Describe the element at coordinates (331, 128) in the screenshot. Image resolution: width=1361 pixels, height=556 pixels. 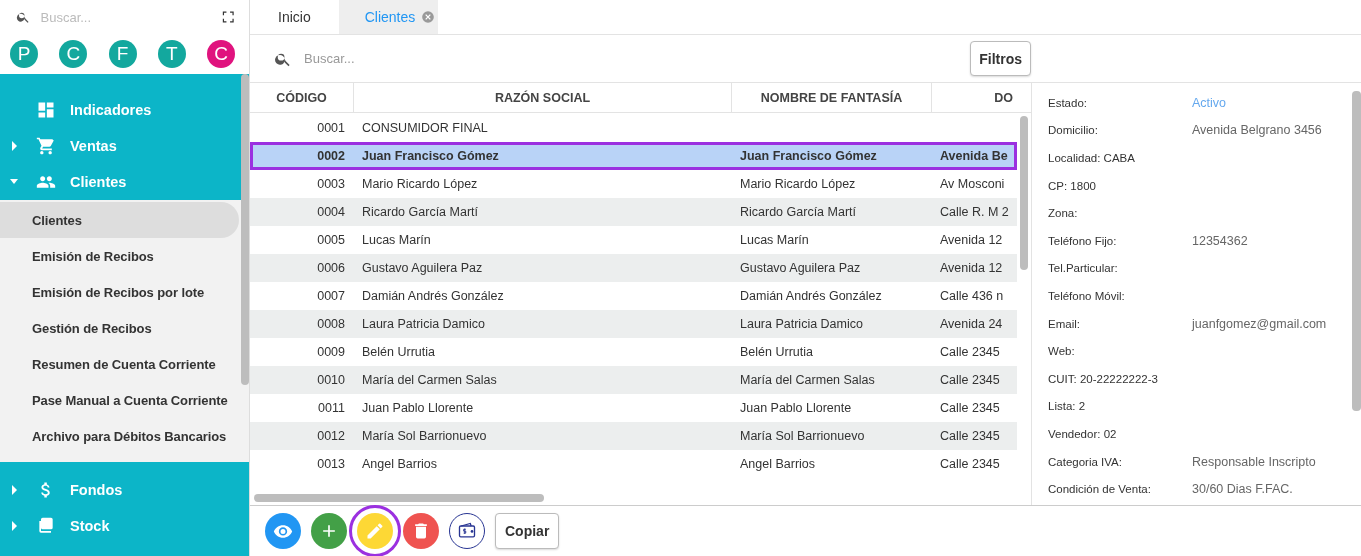
I see `table-cell-text: 0001` at that location.